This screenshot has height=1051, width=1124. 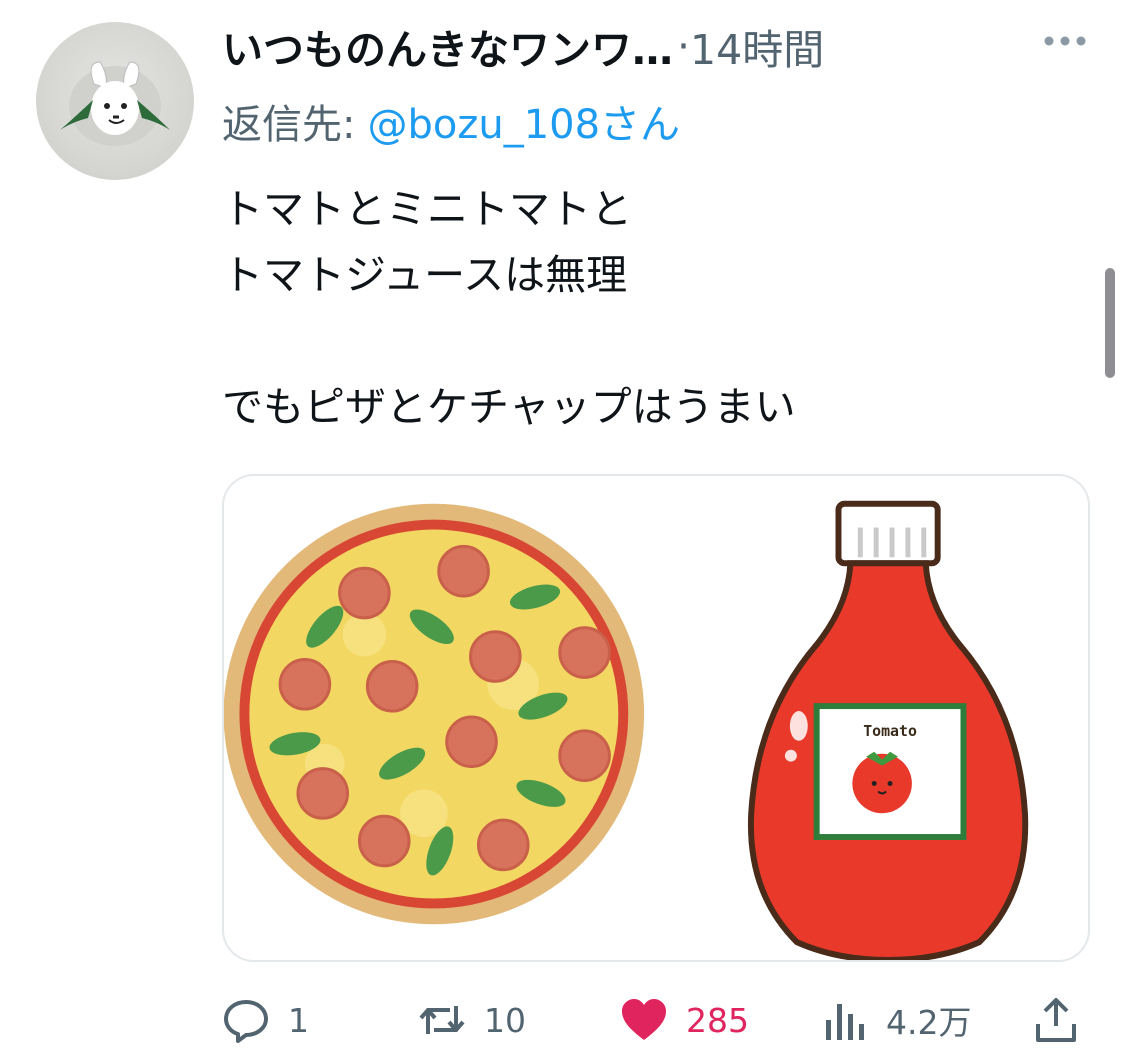 I want to click on reply-bubble-icon, so click(x=246, y=1021).